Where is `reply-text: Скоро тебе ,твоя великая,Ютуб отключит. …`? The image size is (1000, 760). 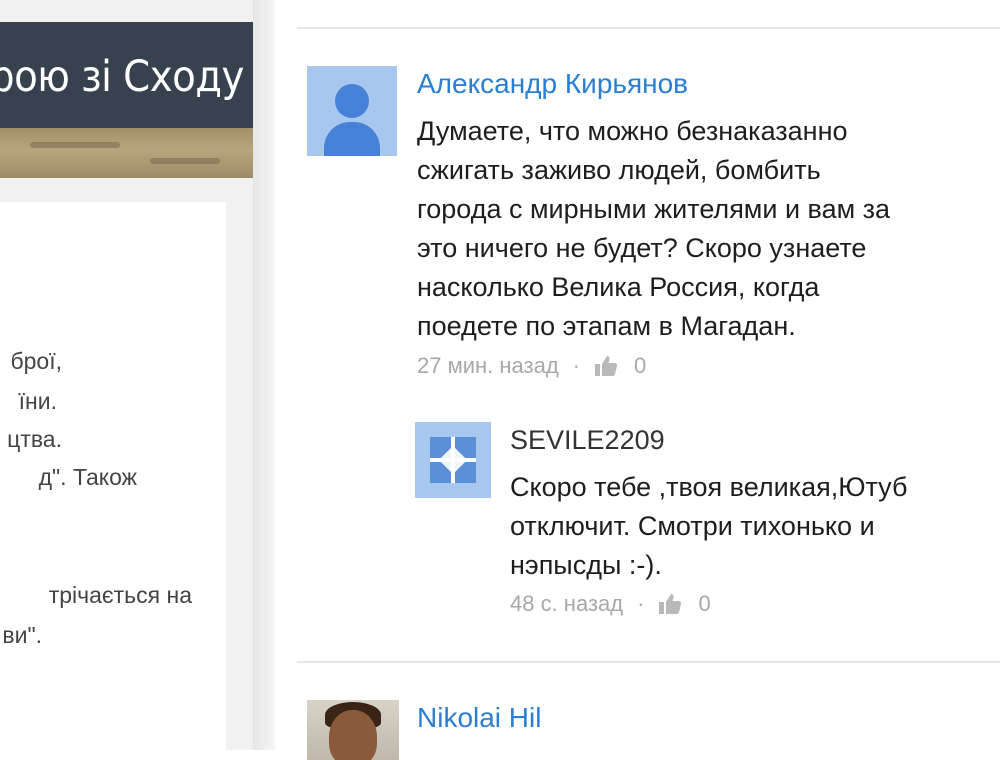
reply-text: Скоро тебе ,твоя великая,Ютуб отключит. … is located at coordinates (709, 526).